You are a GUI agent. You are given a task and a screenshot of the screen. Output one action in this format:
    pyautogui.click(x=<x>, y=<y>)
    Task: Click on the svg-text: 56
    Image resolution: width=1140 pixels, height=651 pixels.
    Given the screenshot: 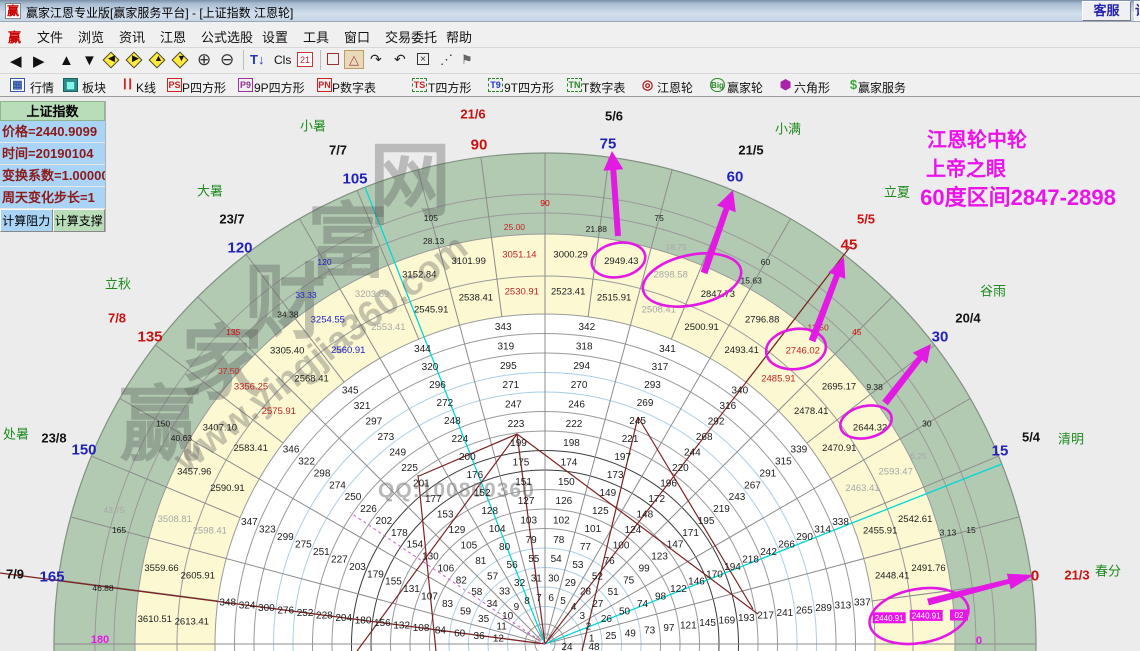 What is the action you would take?
    pyautogui.click(x=513, y=565)
    